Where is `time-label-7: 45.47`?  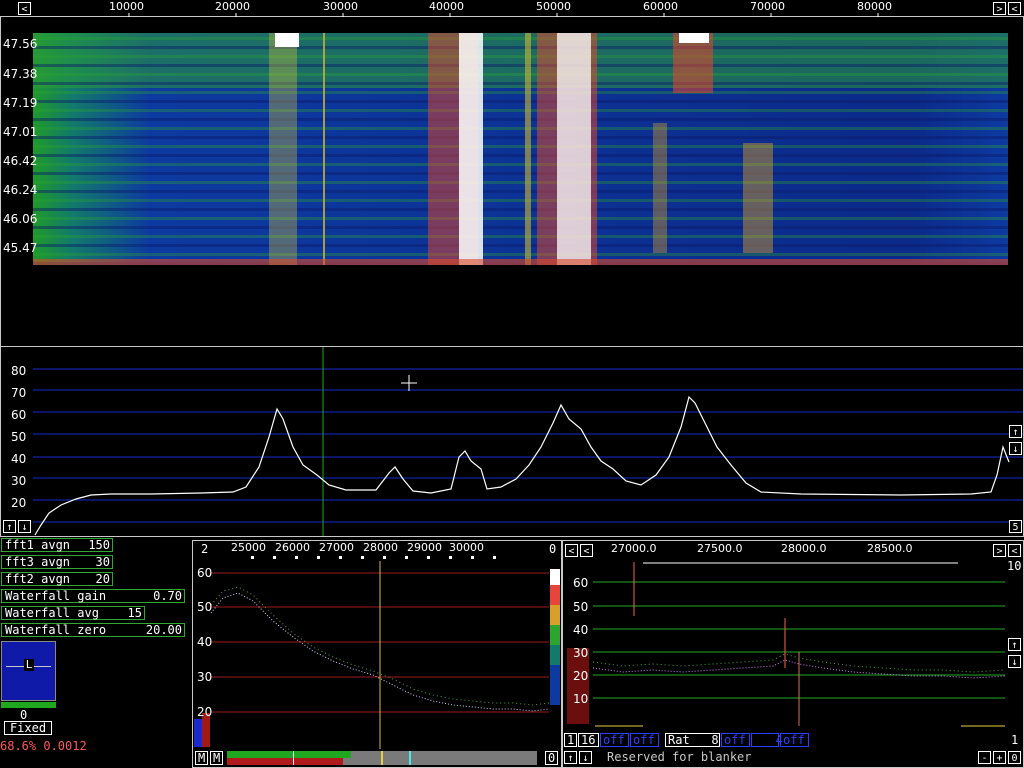
time-label-7: 45.47 is located at coordinates (20, 248).